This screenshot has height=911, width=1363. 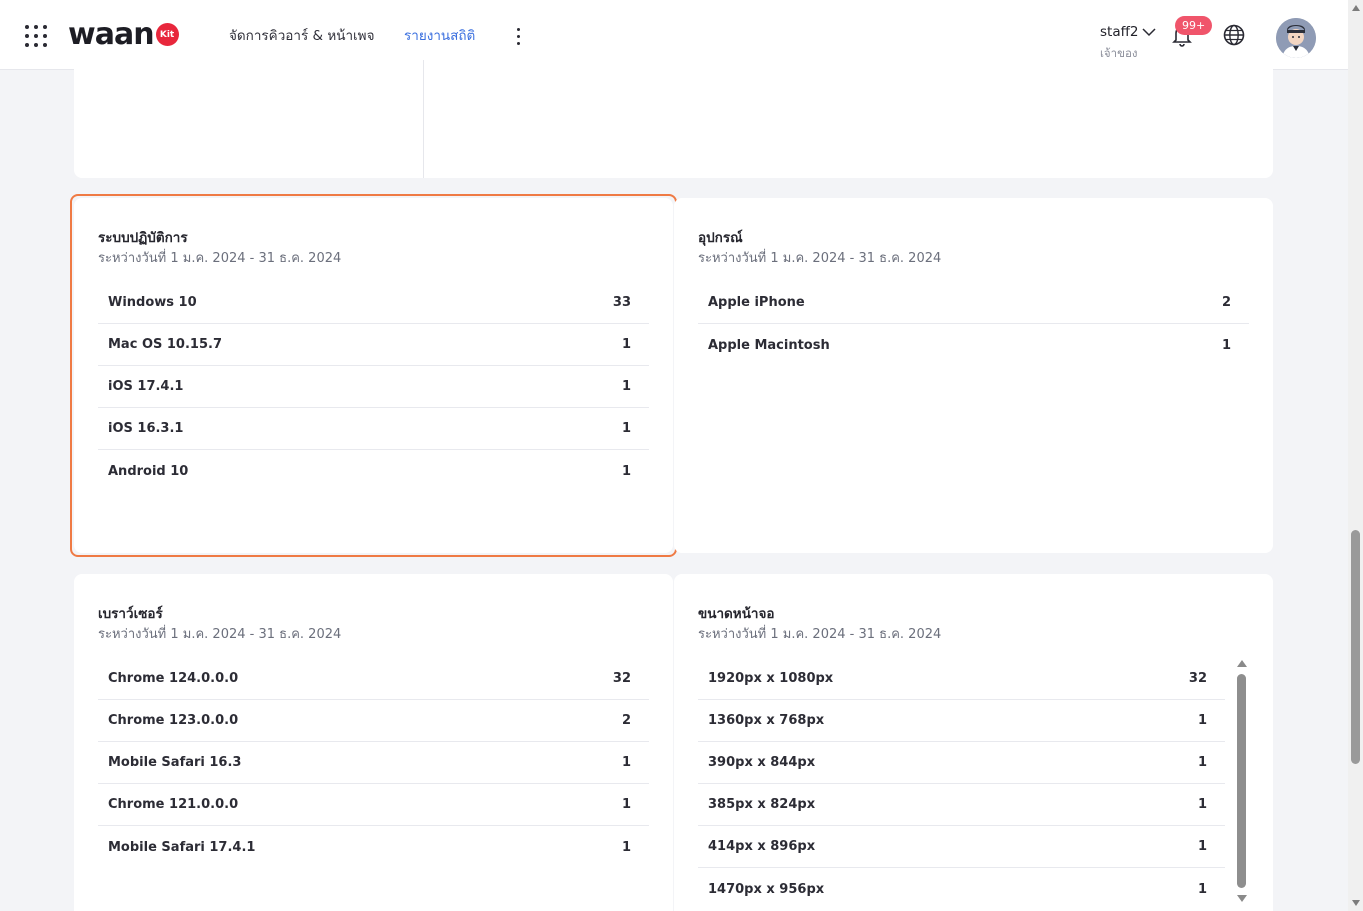 I want to click on list-item: Apple Macintosh 1, so click(x=973, y=345).